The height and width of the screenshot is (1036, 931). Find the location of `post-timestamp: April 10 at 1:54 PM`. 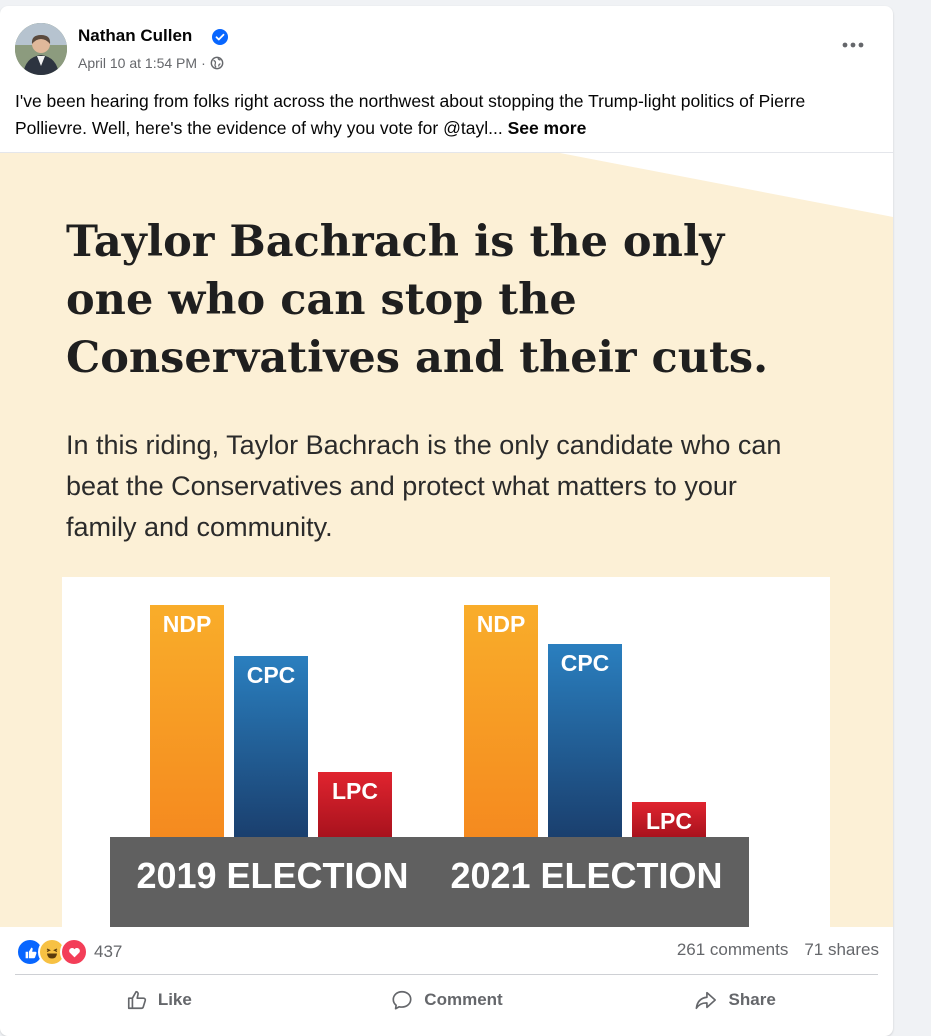

post-timestamp: April 10 at 1:54 PM is located at coordinates (137, 63).